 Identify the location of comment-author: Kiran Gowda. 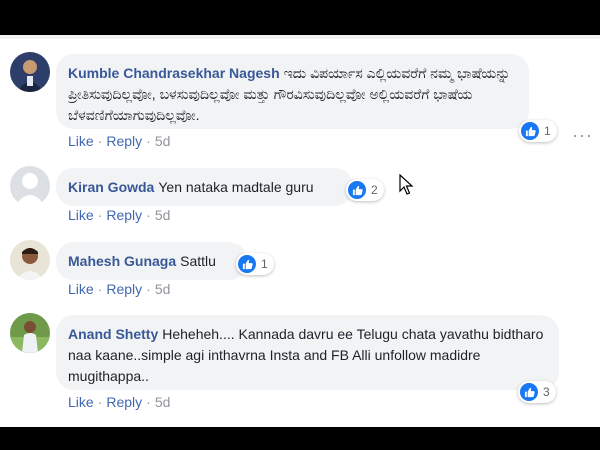
(111, 187).